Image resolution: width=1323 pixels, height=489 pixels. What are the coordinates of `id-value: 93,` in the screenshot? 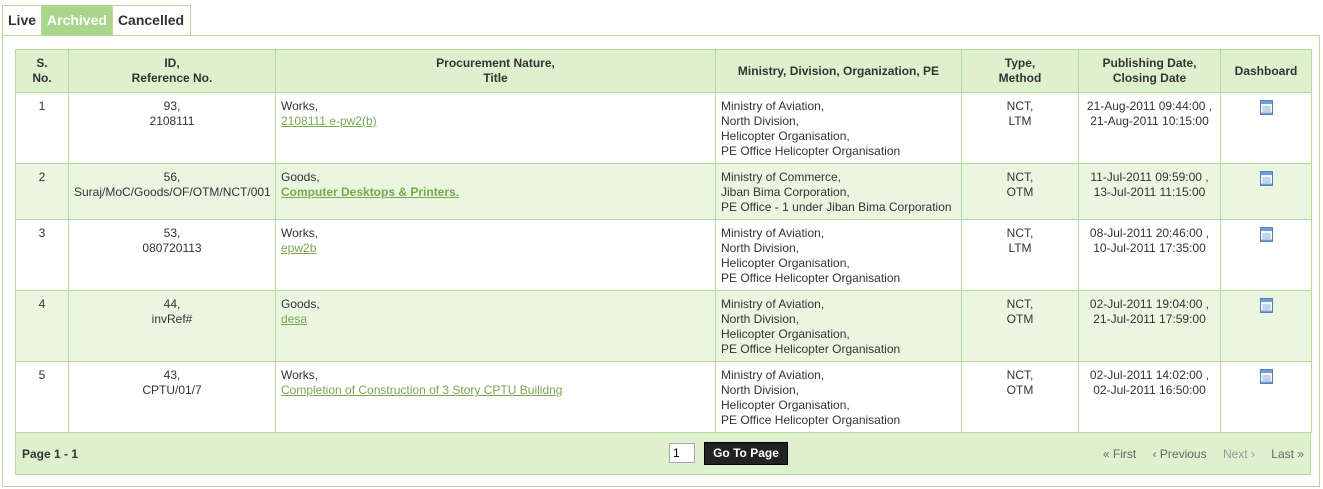 It's located at (172, 106).